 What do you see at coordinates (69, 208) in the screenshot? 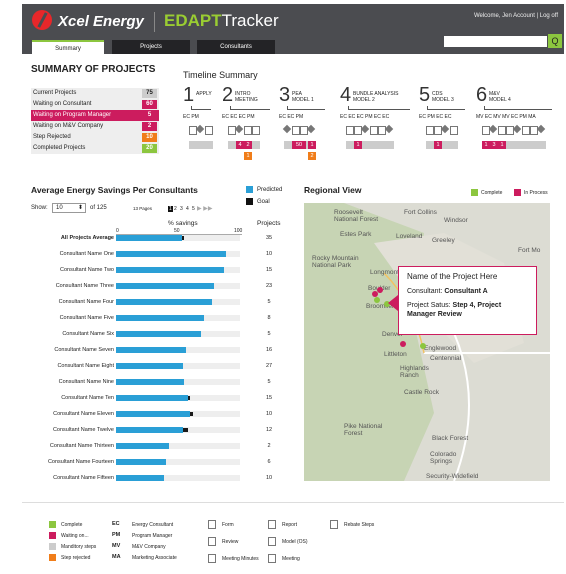
I see `show-select: 10 ⬍` at bounding box center [69, 208].